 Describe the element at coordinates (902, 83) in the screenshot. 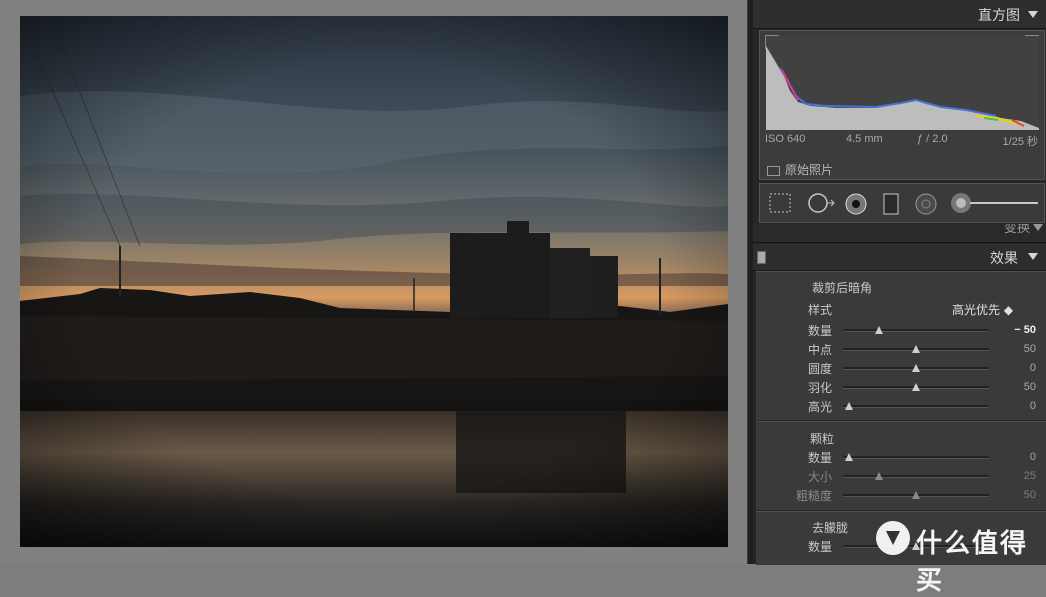

I see `histogram-graph` at that location.